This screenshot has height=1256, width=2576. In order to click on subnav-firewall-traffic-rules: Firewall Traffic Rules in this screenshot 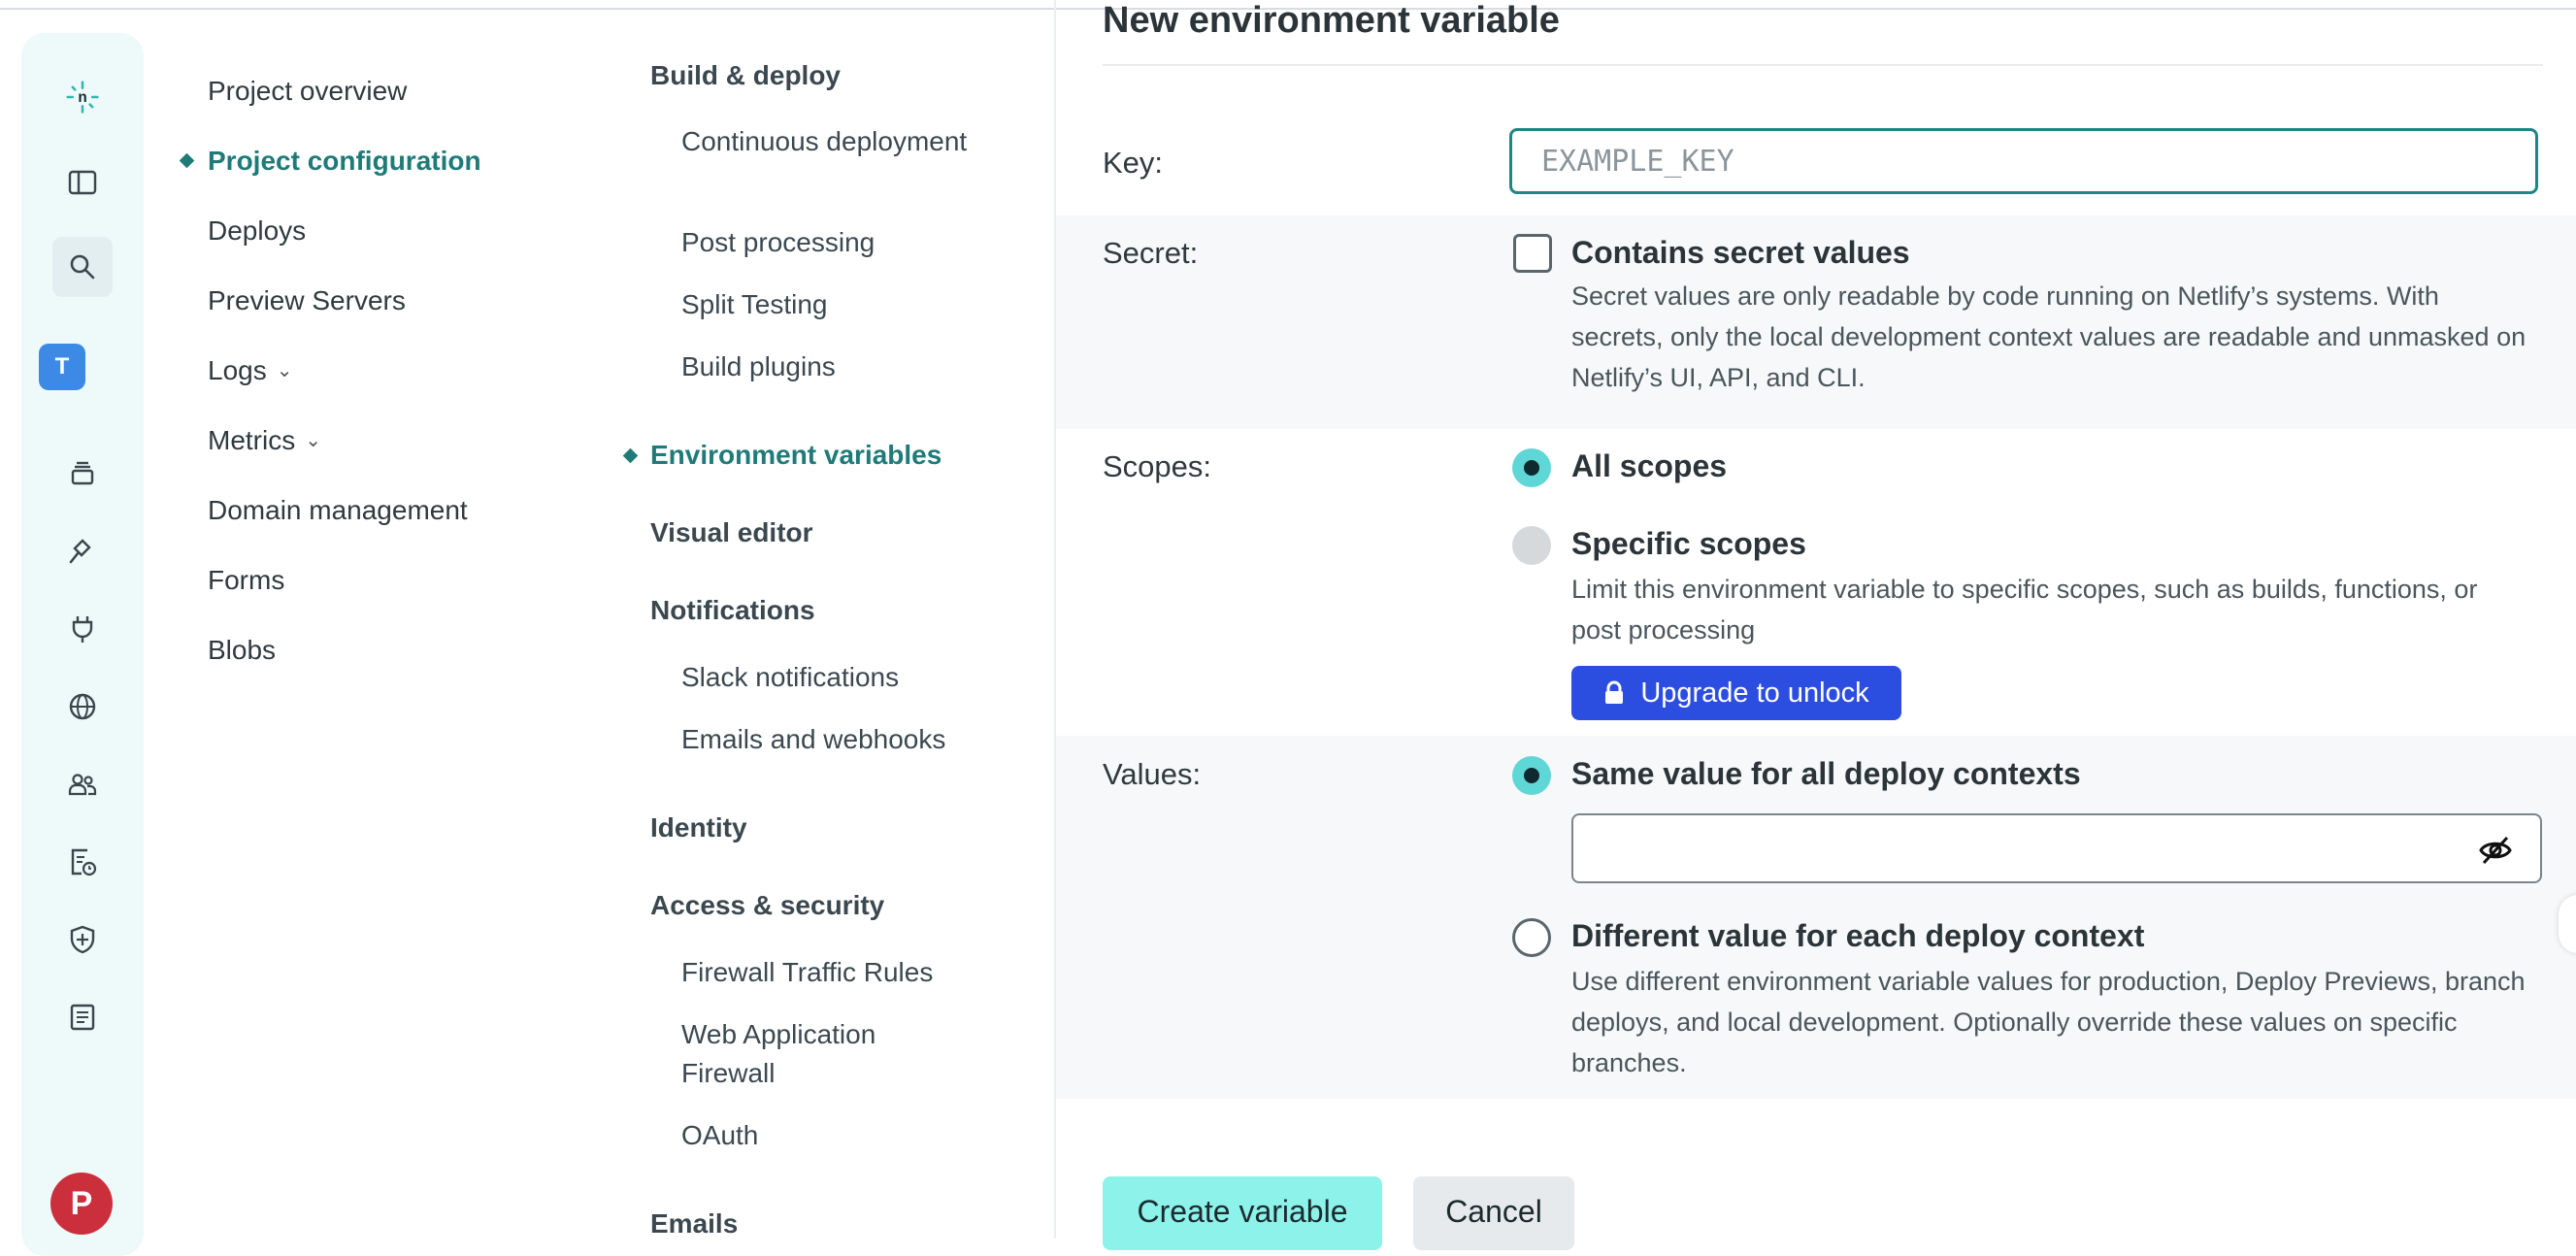, I will do `click(841, 972)`.